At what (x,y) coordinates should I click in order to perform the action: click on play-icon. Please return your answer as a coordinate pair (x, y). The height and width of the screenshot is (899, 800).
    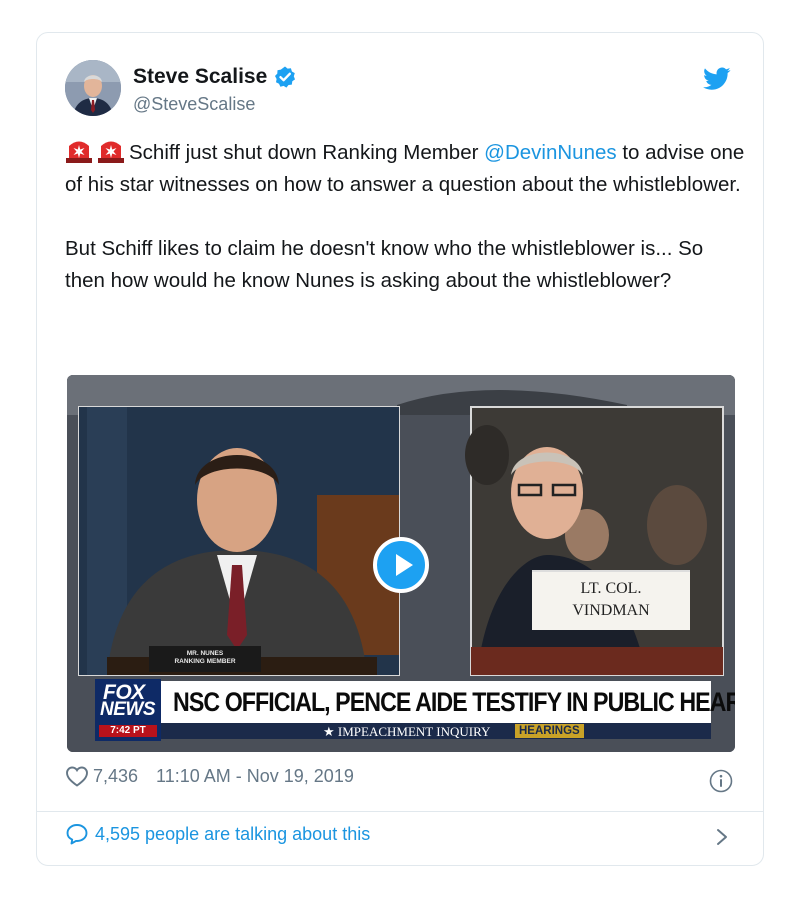
    Looking at the image, I should click on (404, 565).